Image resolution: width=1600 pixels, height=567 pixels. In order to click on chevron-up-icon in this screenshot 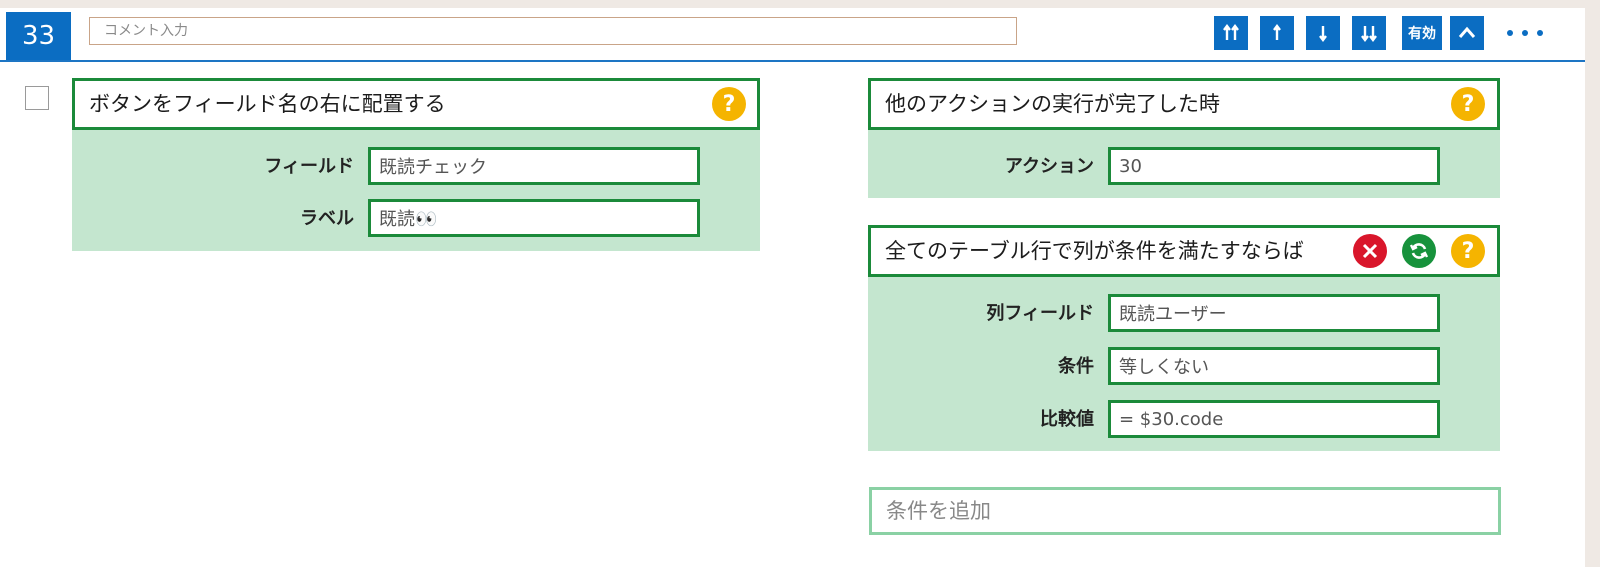, I will do `click(1467, 32)`.